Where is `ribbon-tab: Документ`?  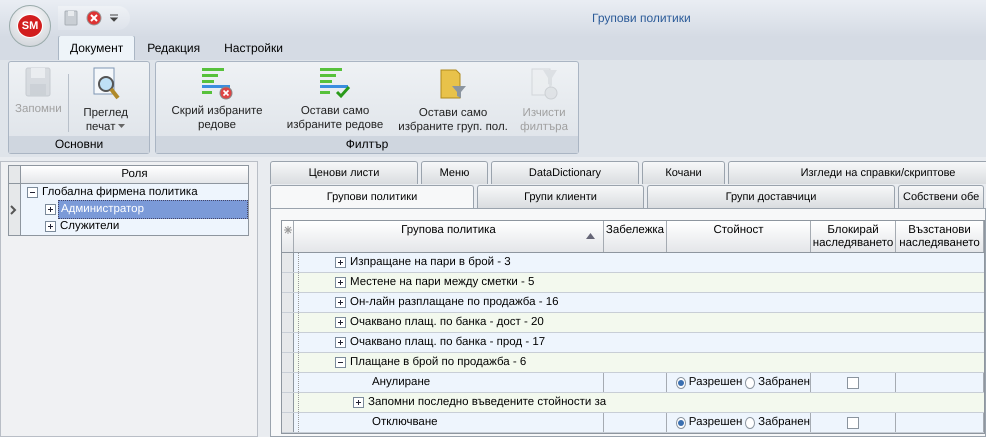 ribbon-tab: Документ is located at coordinates (97, 47).